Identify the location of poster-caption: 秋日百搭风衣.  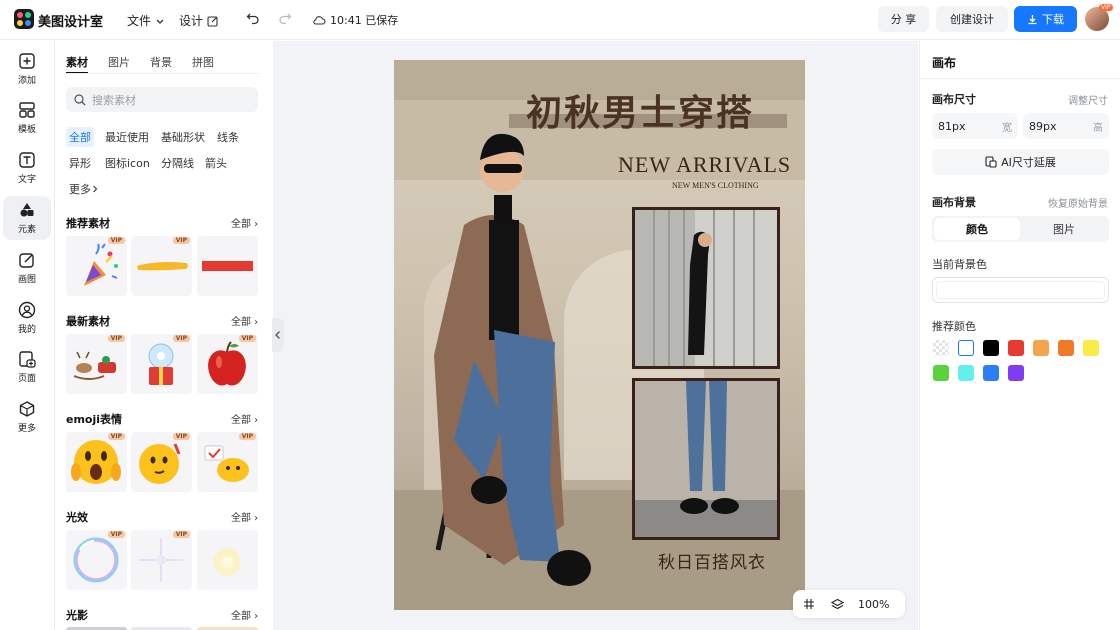
(712, 560).